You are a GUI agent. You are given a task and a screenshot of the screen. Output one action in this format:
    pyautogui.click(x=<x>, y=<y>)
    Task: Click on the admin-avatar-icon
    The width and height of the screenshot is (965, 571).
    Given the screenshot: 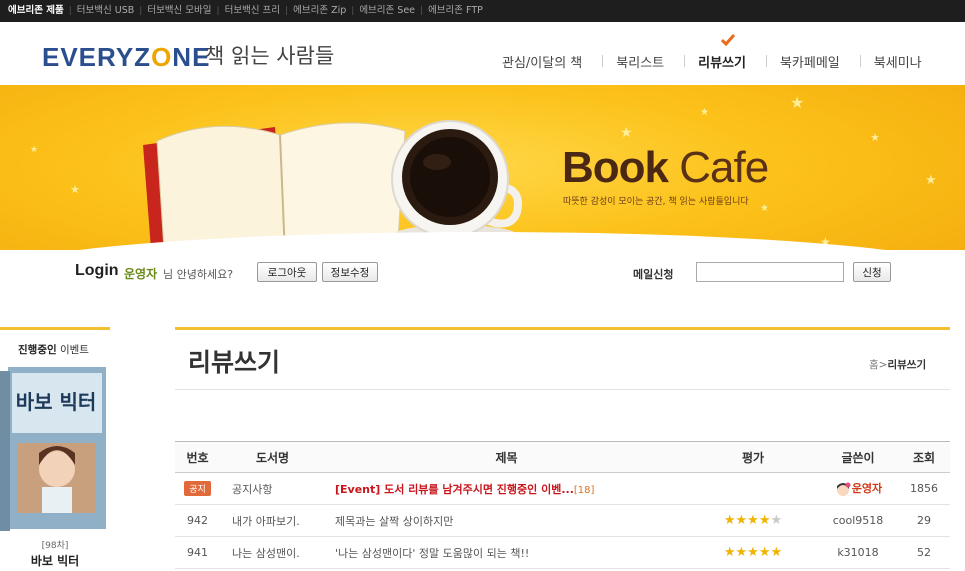 What is the action you would take?
    pyautogui.click(x=843, y=489)
    